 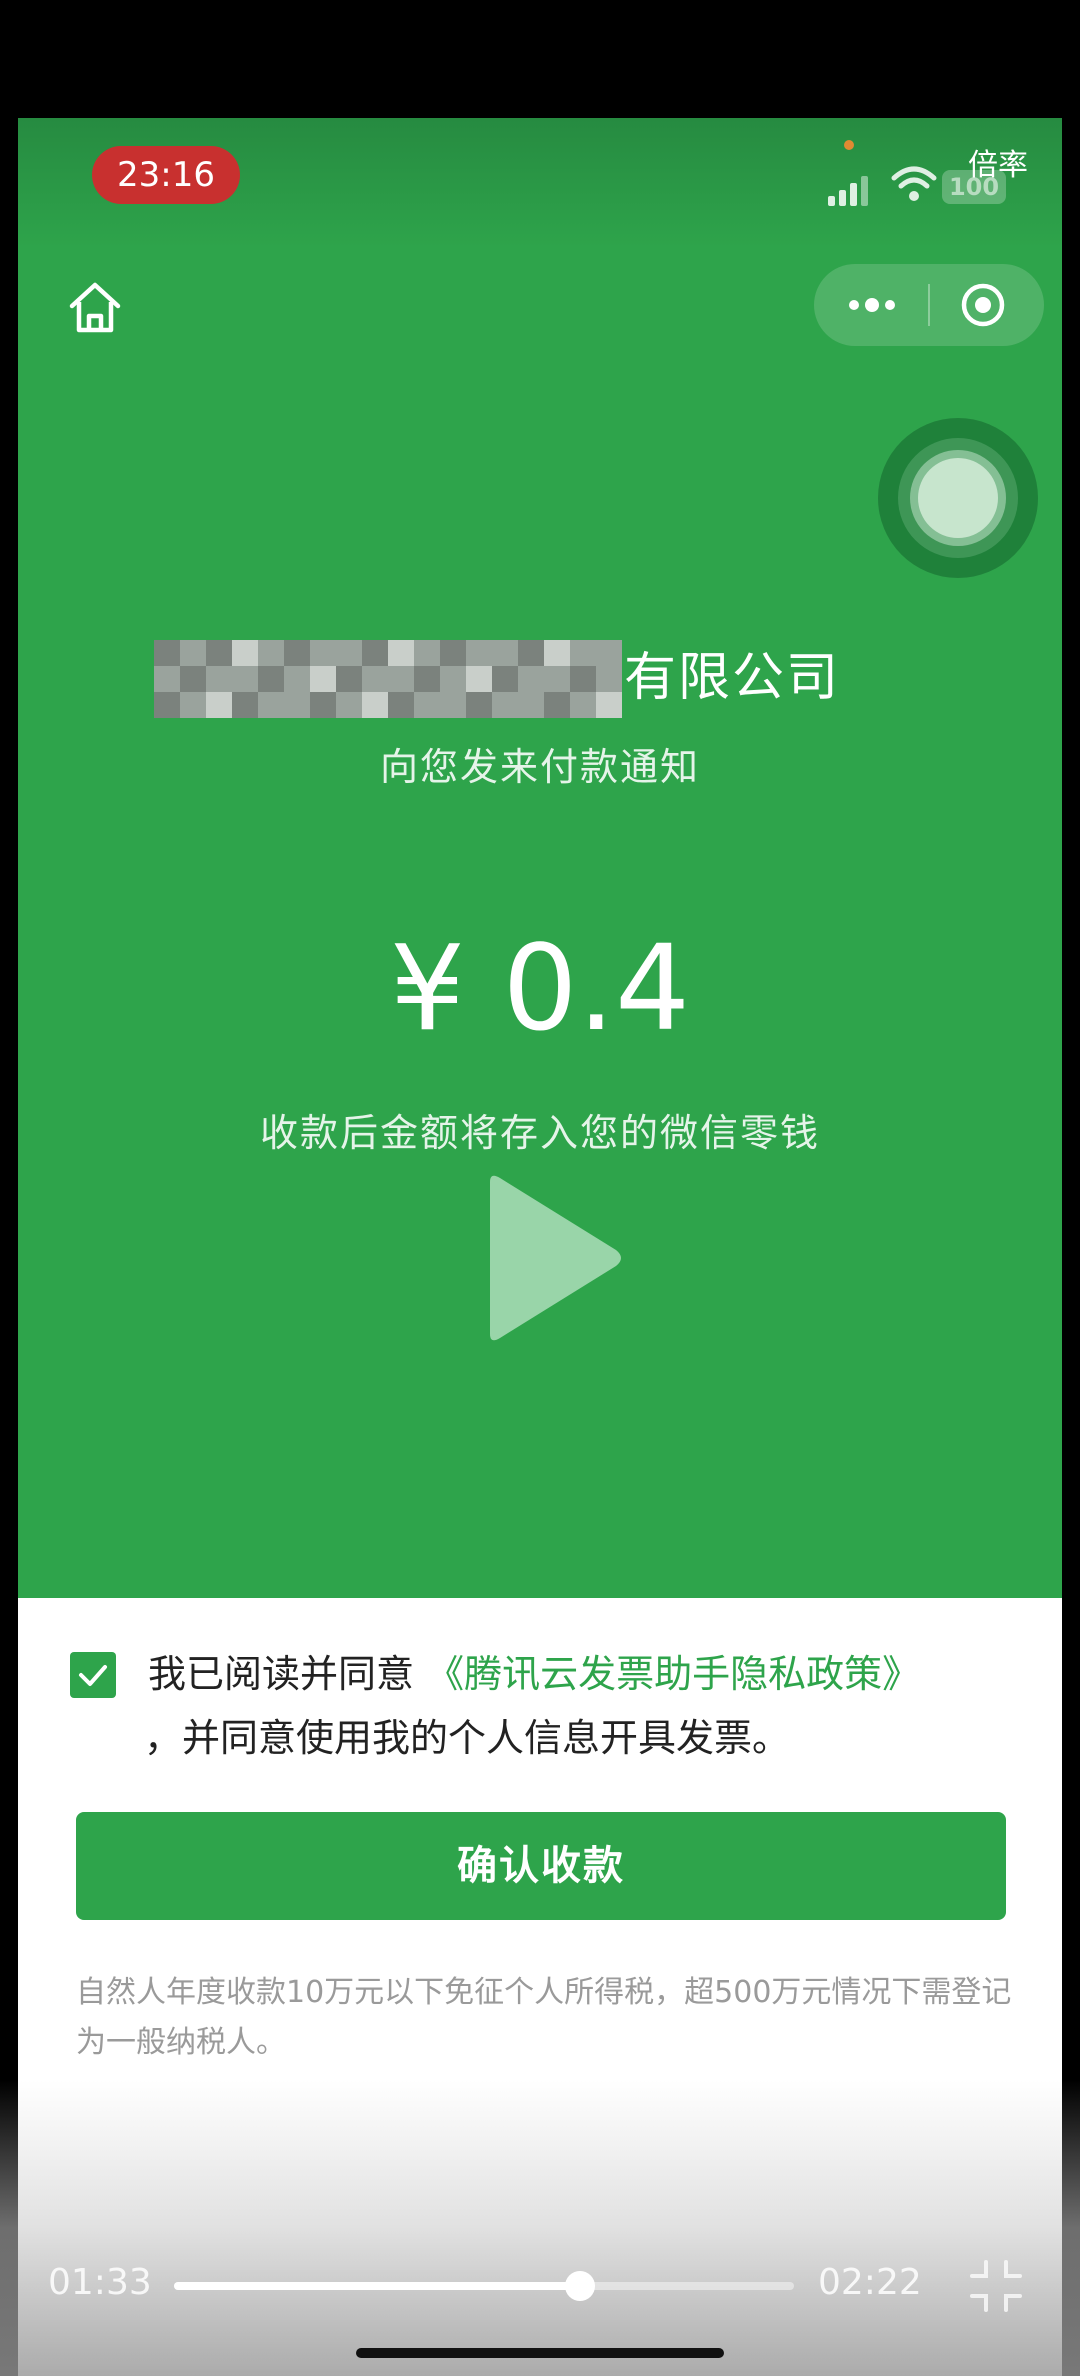 I want to click on home-indicator, so click(x=540, y=2353).